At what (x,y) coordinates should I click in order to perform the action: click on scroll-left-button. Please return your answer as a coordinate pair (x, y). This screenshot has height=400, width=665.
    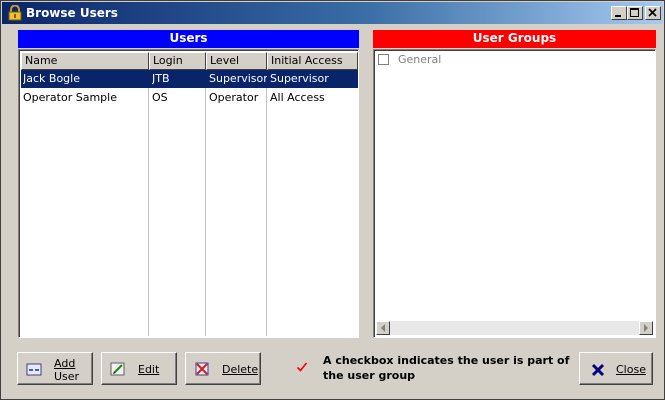
    Looking at the image, I should click on (383, 328).